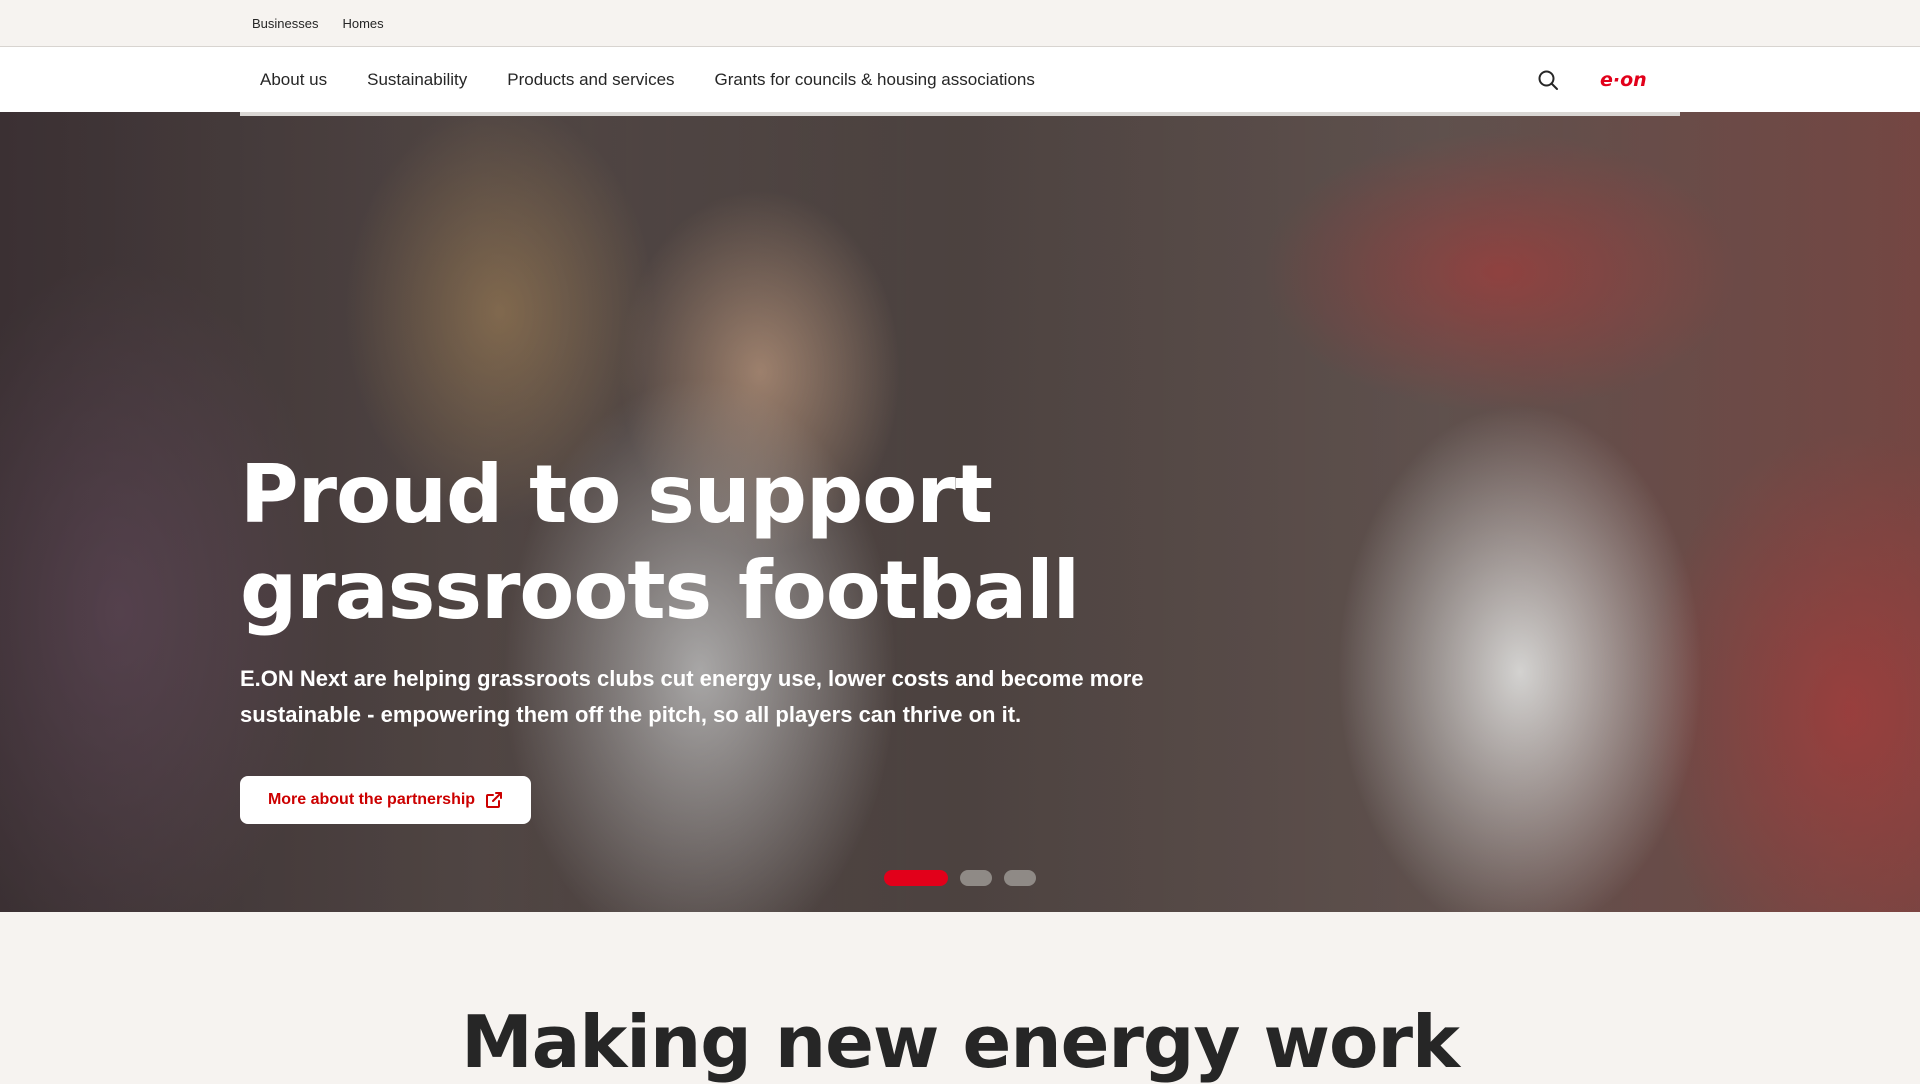 The image size is (1920, 1084). I want to click on nav-item-about-us: About us, so click(293, 80).